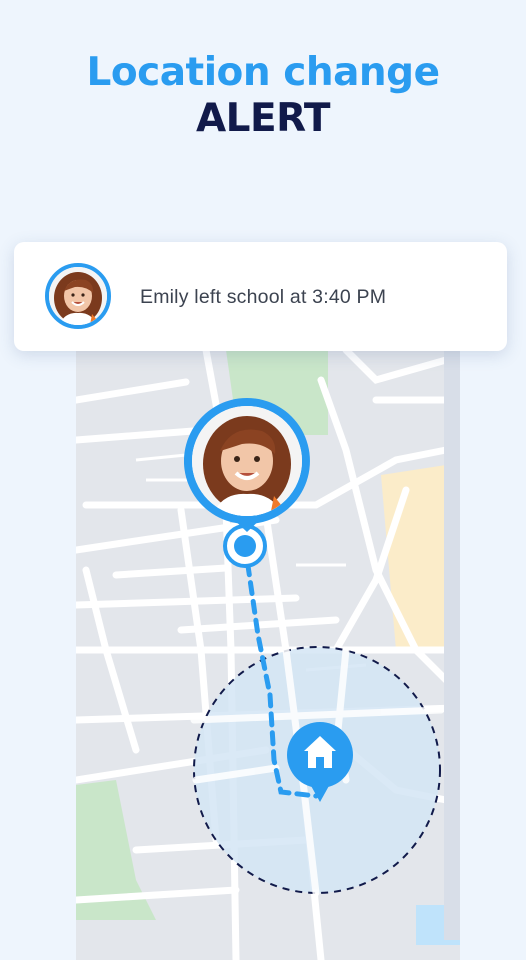  I want to click on headline: Location change ALERT, so click(263, 96).